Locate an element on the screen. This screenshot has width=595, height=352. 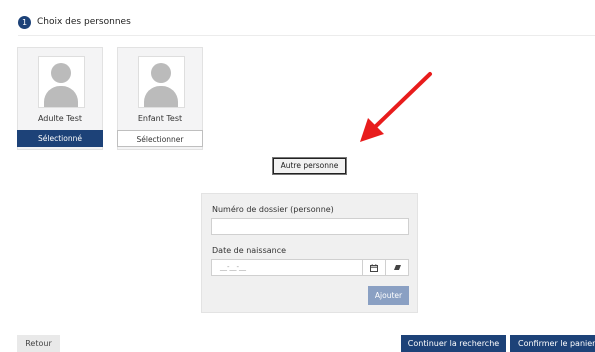
step-number-badge: 1 is located at coordinates (24, 22).